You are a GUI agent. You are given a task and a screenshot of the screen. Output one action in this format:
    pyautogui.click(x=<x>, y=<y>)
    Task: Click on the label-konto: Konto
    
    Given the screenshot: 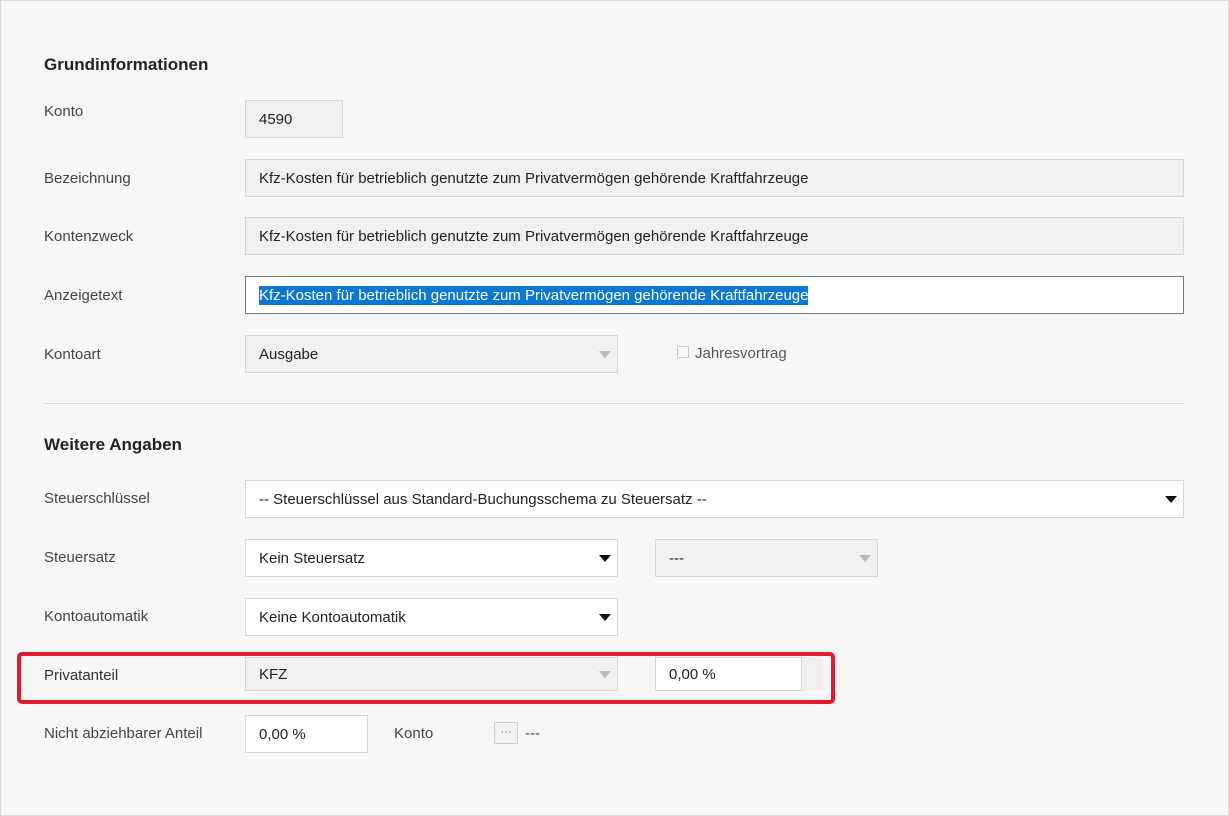 What is the action you would take?
    pyautogui.click(x=64, y=111)
    